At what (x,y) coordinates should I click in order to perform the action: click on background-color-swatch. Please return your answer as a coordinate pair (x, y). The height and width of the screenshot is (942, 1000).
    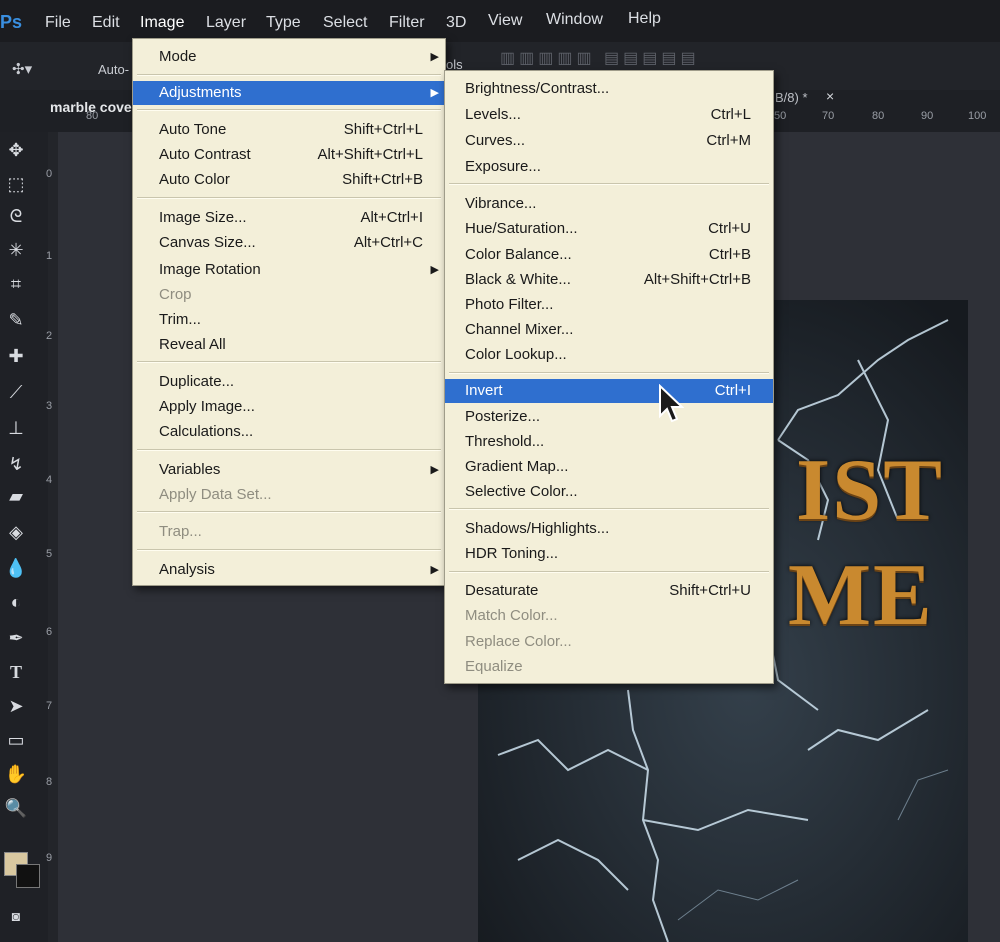
    Looking at the image, I should click on (28, 876).